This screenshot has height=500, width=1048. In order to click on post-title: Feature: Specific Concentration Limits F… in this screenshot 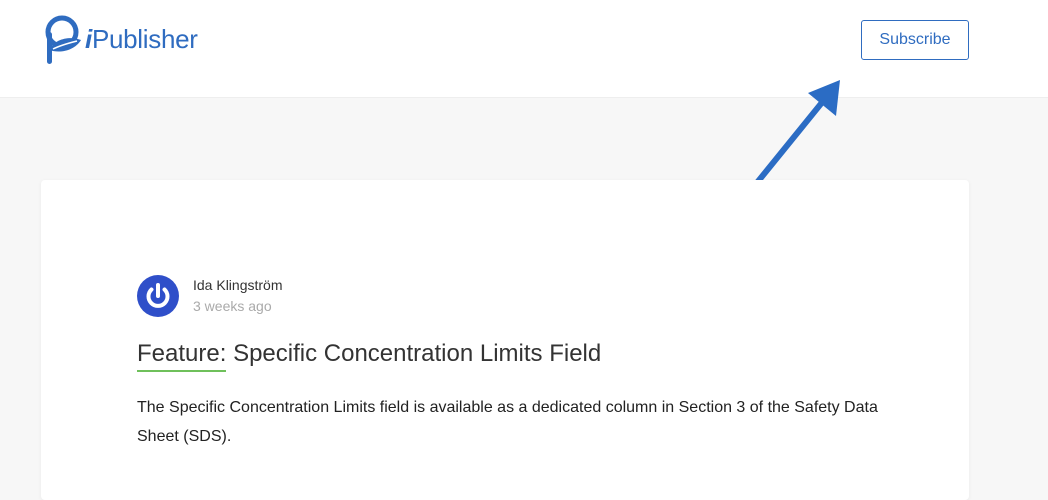, I will do `click(369, 356)`.